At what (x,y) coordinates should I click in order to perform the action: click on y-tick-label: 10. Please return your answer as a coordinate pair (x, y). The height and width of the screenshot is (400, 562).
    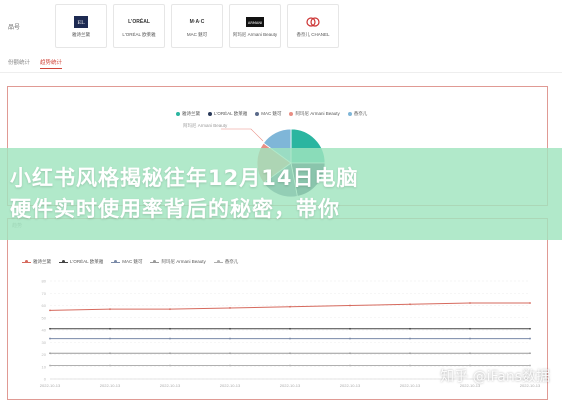
    Looking at the image, I should click on (44, 366).